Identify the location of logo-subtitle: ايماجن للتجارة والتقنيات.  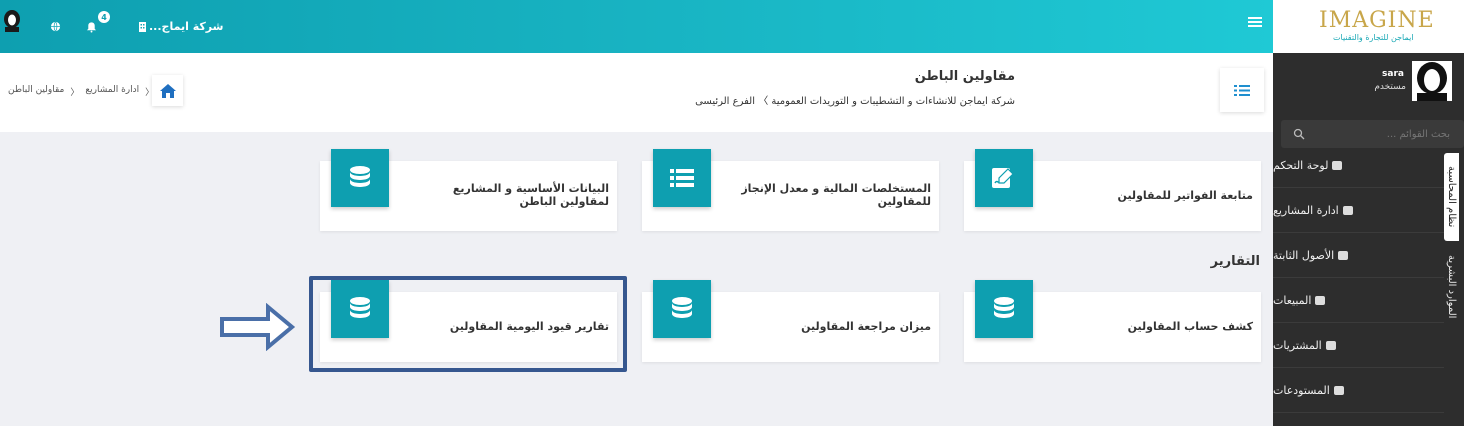
(1373, 37).